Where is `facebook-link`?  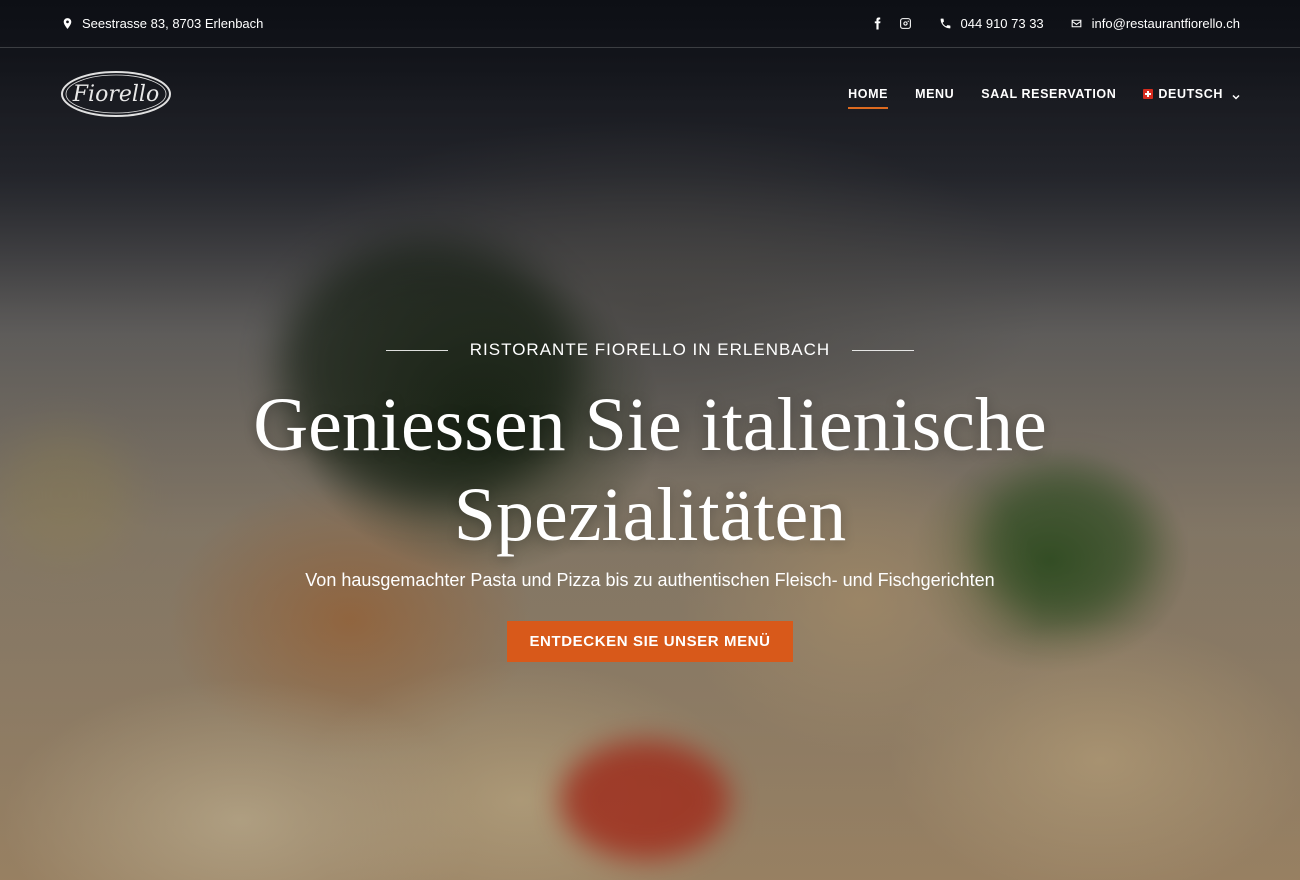
facebook-link is located at coordinates (878, 24).